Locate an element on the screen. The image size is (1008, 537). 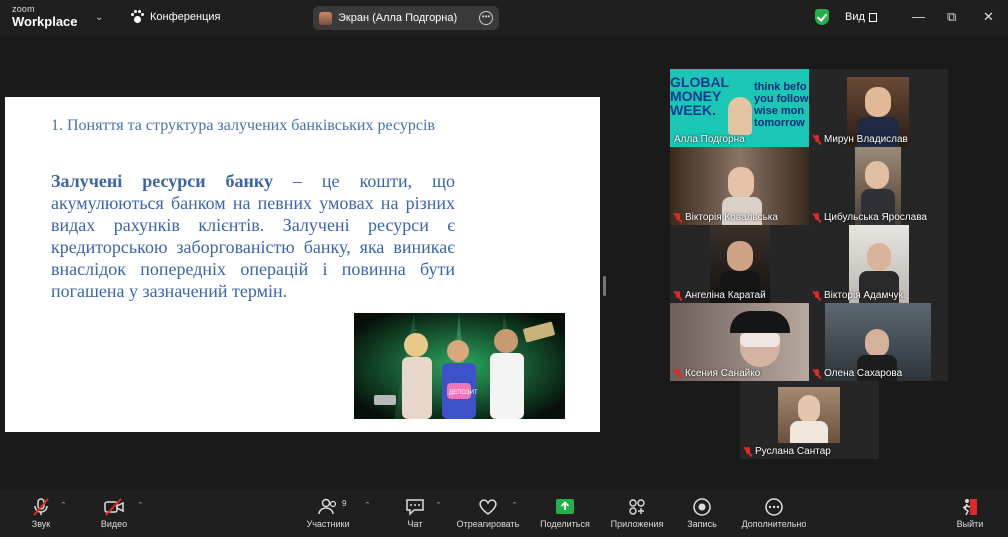
chat-label: Чат is located at coordinates (415, 523).